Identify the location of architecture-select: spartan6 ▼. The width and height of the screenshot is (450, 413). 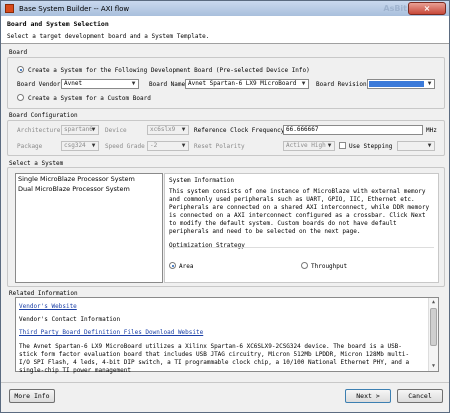
(80, 130).